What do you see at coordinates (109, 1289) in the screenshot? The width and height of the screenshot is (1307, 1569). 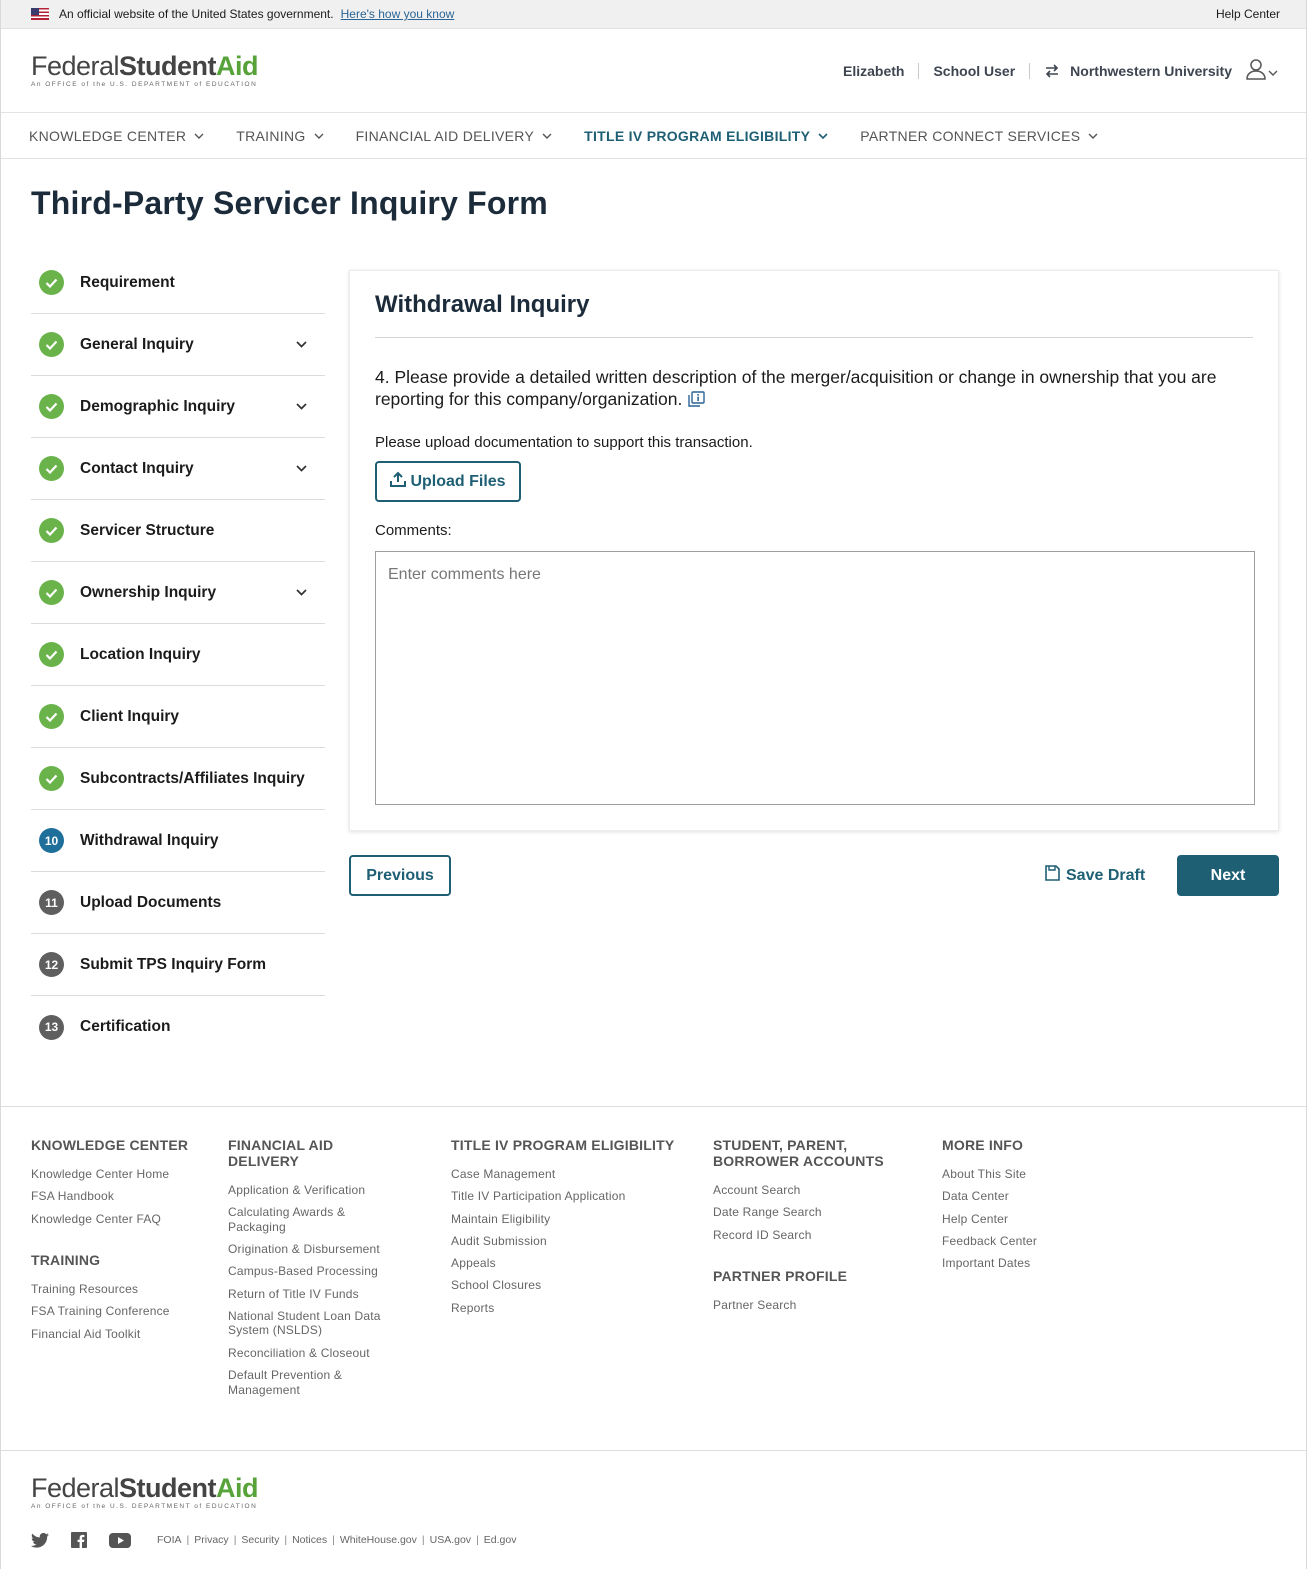 I see `footer-link: Training Resources` at bounding box center [109, 1289].